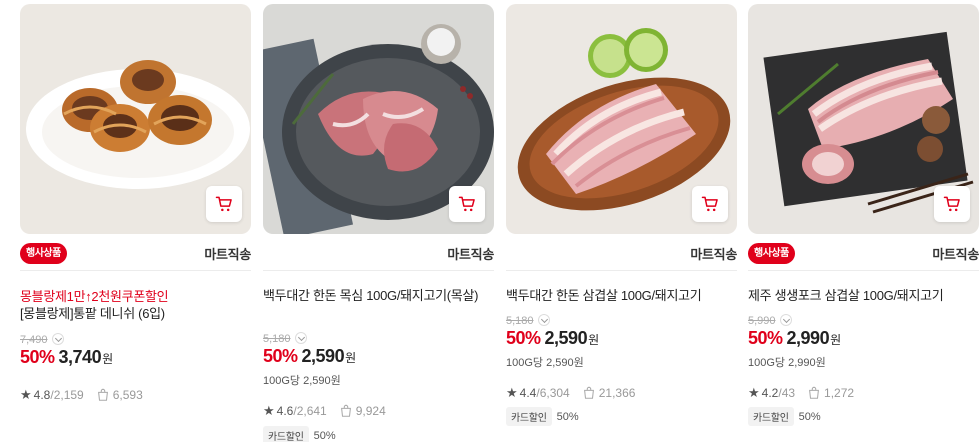 Image resolution: width=979 pixels, height=442 pixels. Describe the element at coordinates (770, 393) in the screenshot. I see `rating-score: 4.2` at that location.